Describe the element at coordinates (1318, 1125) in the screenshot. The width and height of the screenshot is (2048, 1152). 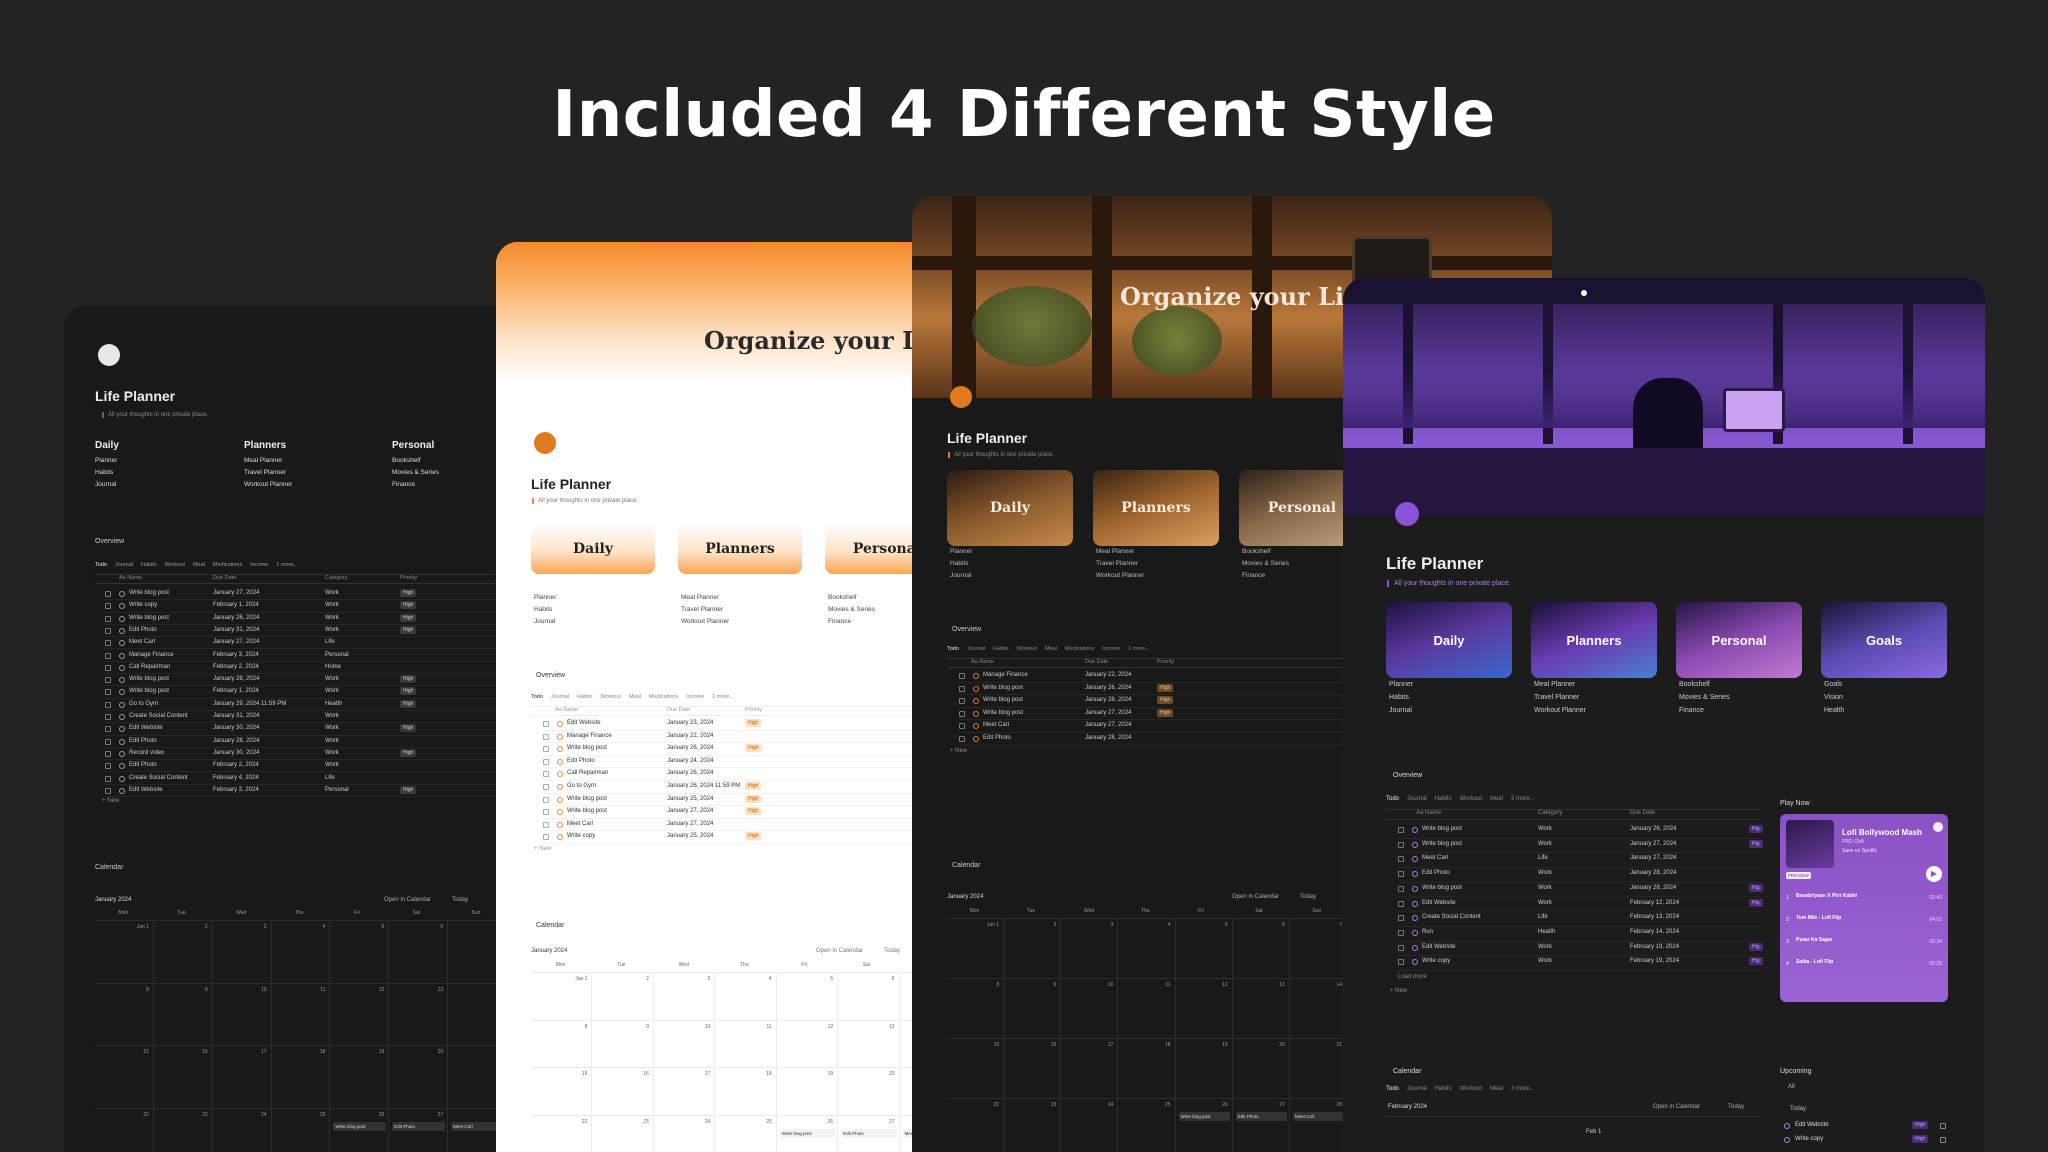
I see `calendar-day-cell: 28` at that location.